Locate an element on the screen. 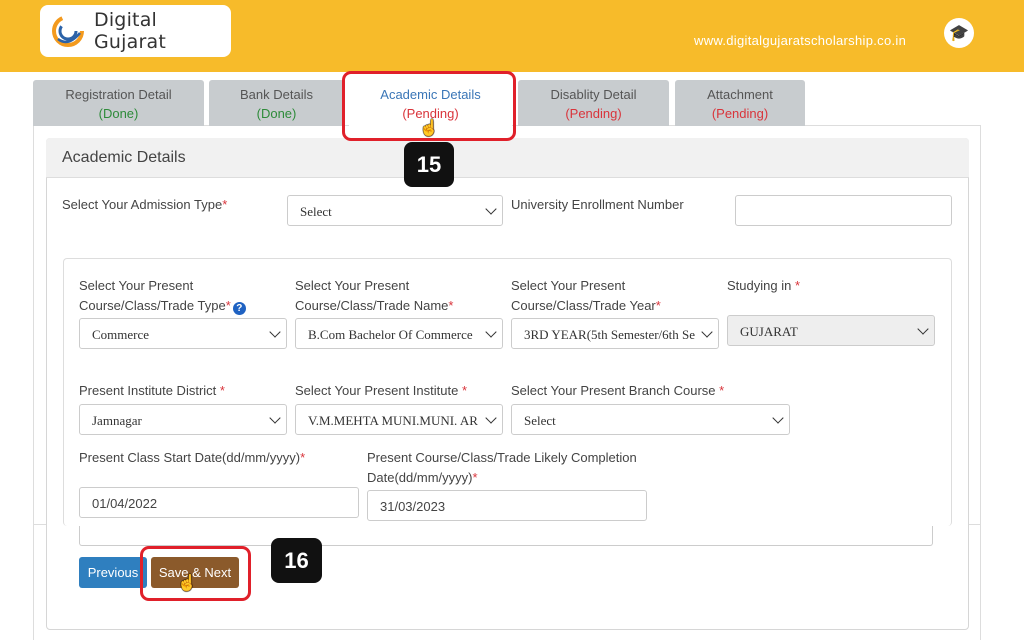 The height and width of the screenshot is (640, 1024). graduation-hat-icon: 🎓 is located at coordinates (959, 33).